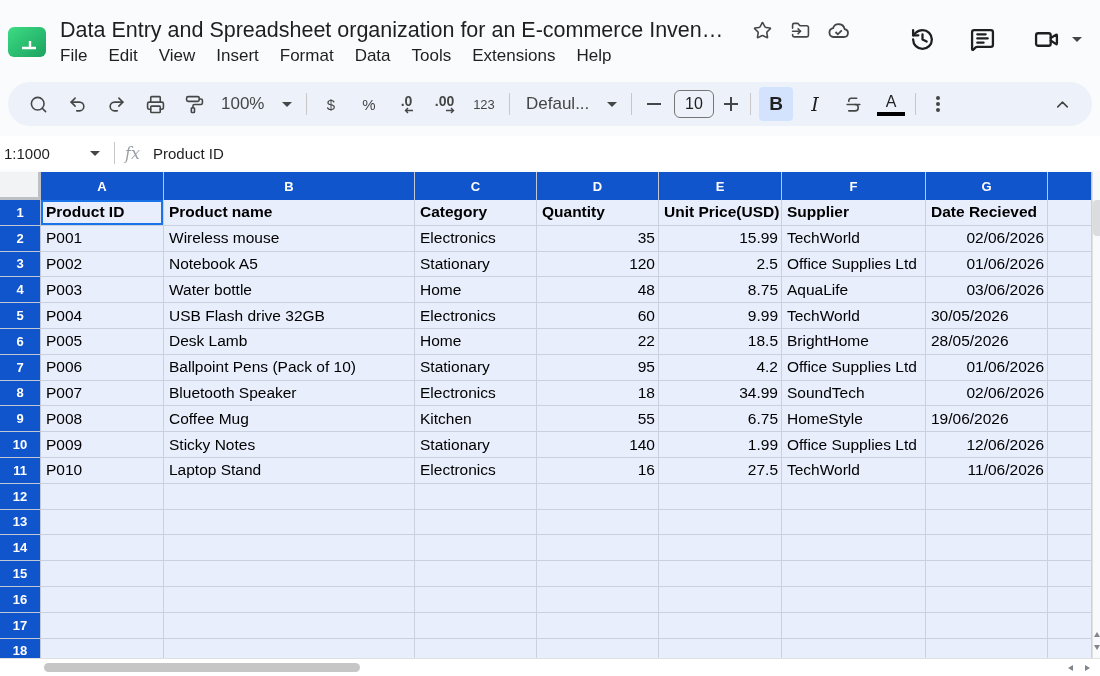  Describe the element at coordinates (594, 56) in the screenshot. I see `menu-item: Help` at that location.